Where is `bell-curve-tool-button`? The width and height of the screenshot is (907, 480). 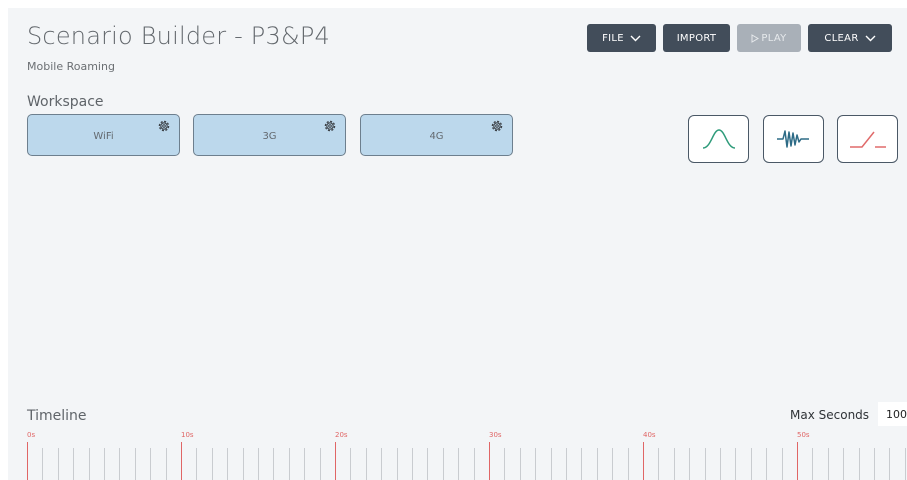 bell-curve-tool-button is located at coordinates (718, 139).